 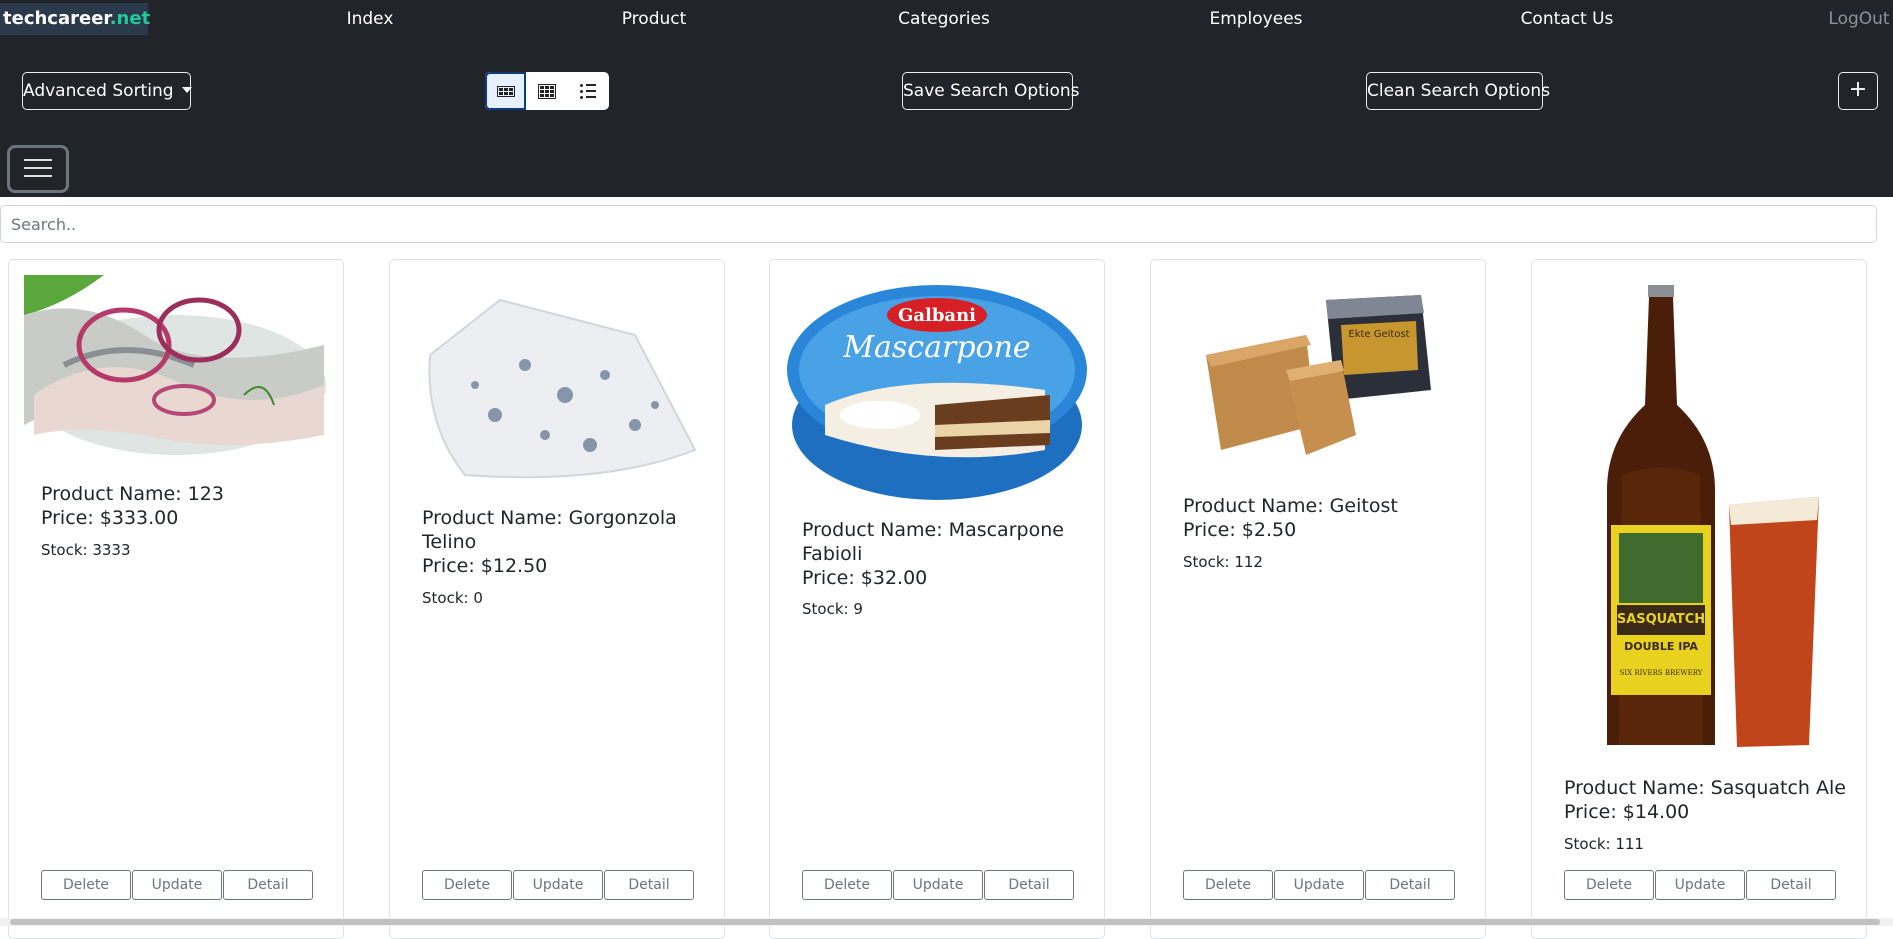 I want to click on product-stock: Stock: 112, so click(x=1223, y=562).